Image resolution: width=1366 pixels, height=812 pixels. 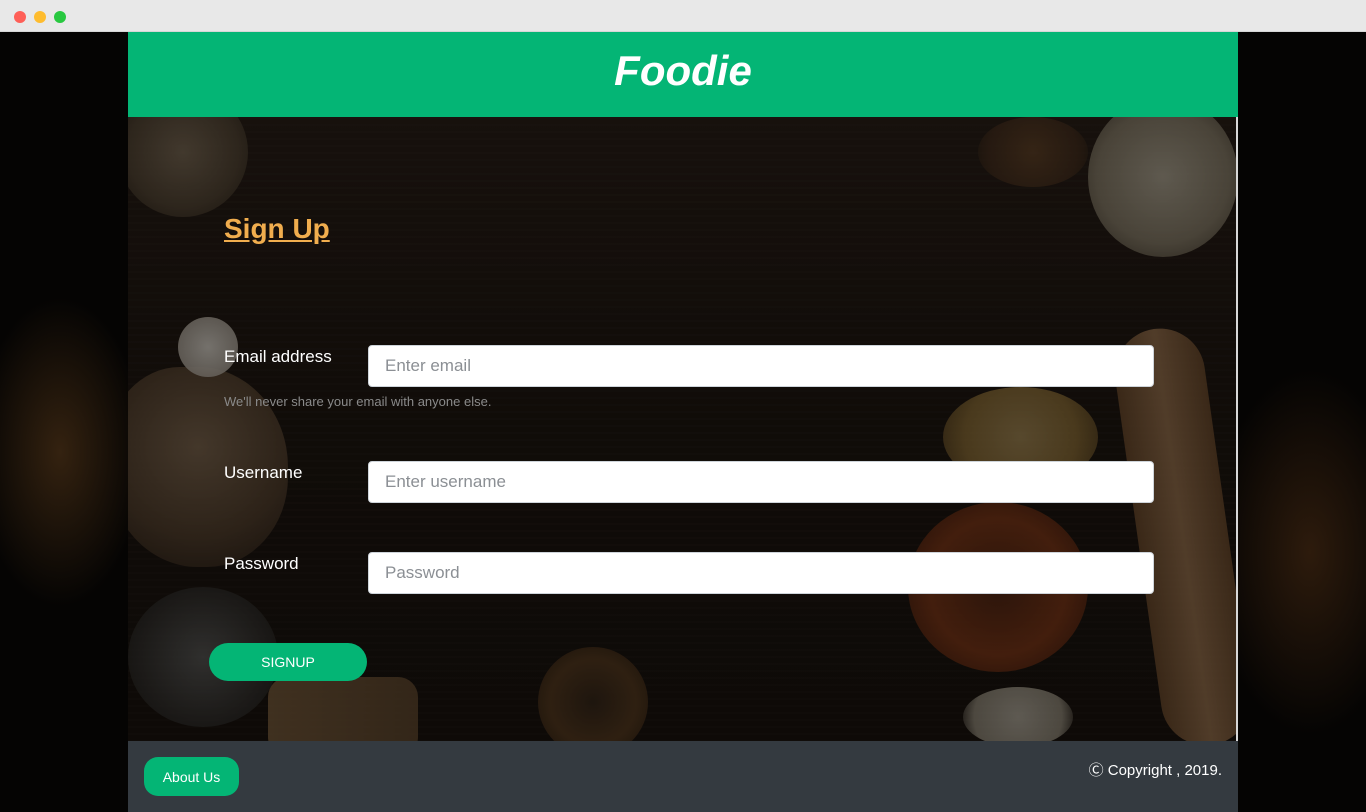 What do you see at coordinates (263, 472) in the screenshot?
I see `username-label: Username` at bounding box center [263, 472].